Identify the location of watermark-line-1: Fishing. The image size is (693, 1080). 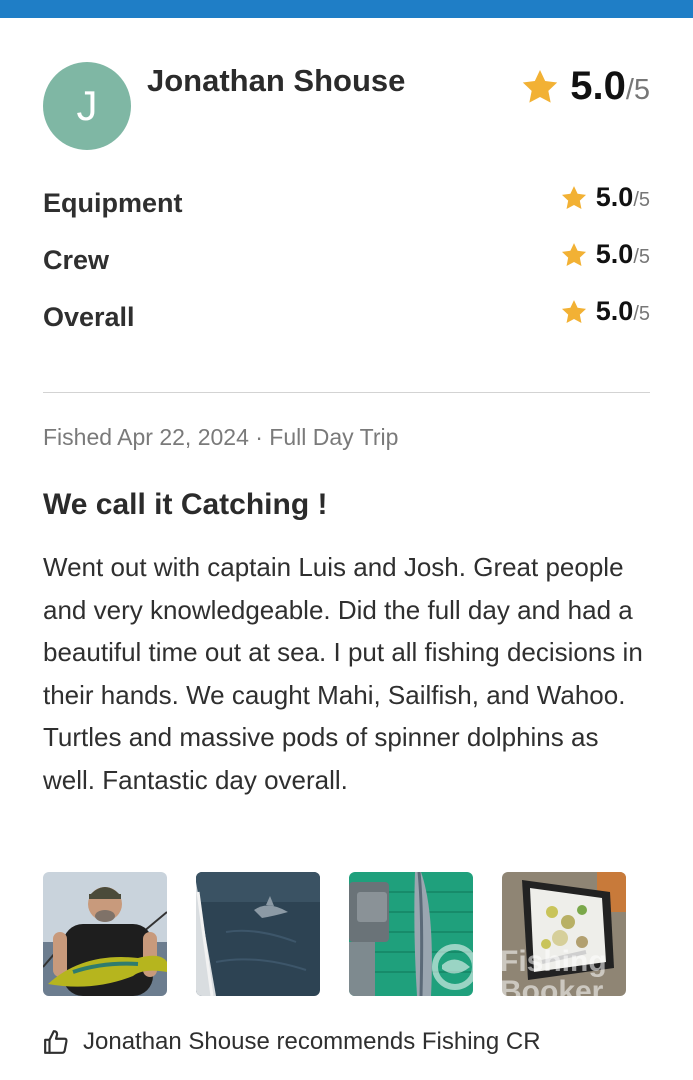
(553, 961).